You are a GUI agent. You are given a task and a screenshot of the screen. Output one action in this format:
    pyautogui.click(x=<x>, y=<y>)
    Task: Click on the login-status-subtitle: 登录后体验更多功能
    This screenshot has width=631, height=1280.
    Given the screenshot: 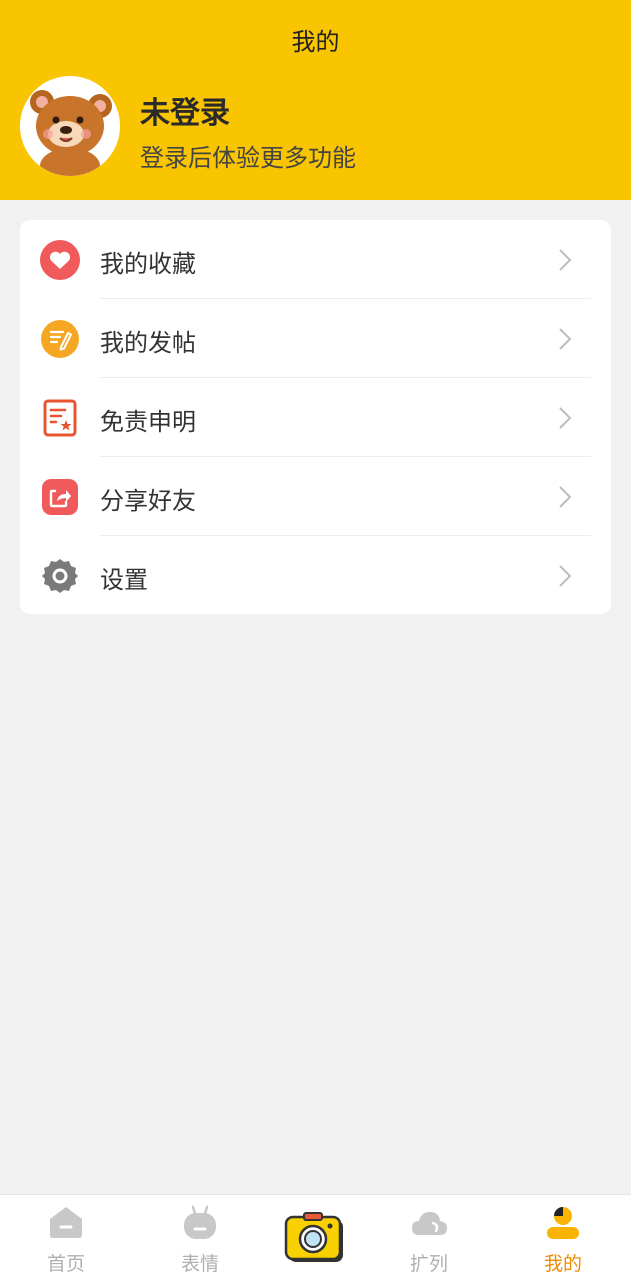 What is the action you would take?
    pyautogui.click(x=248, y=158)
    